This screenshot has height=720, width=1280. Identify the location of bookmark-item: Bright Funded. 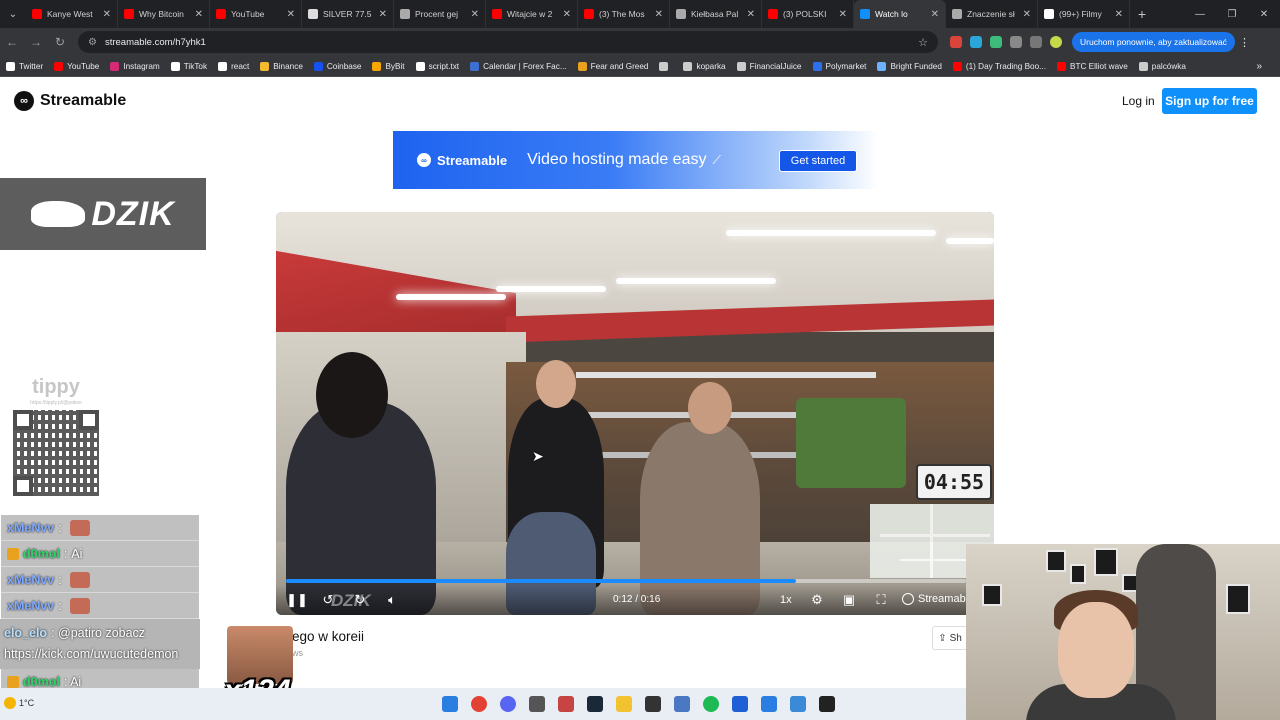
(909, 66).